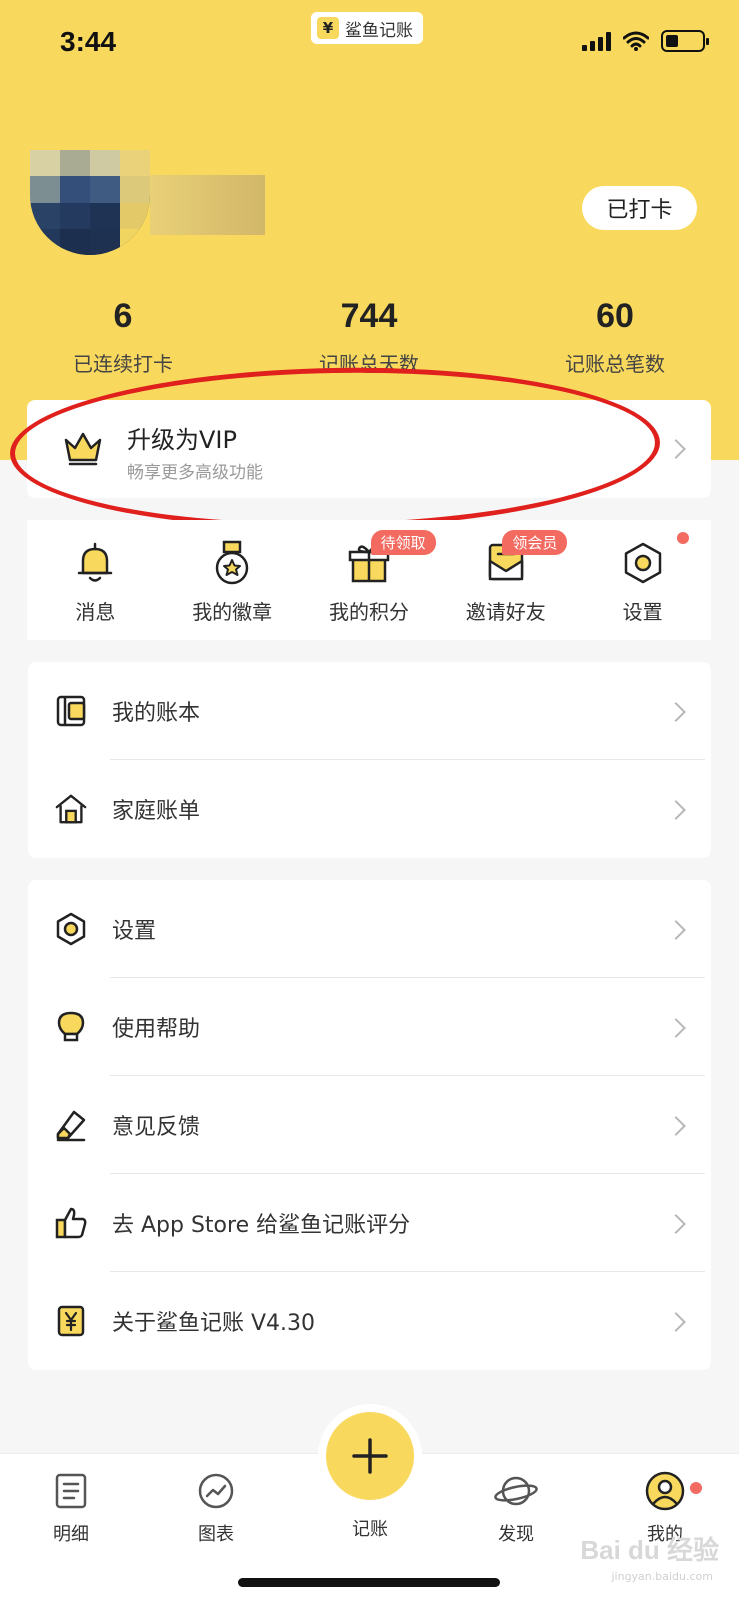 Image resolution: width=739 pixels, height=1600 pixels. Describe the element at coordinates (156, 811) in the screenshot. I see `menu-item-label: 家庭账单` at that location.